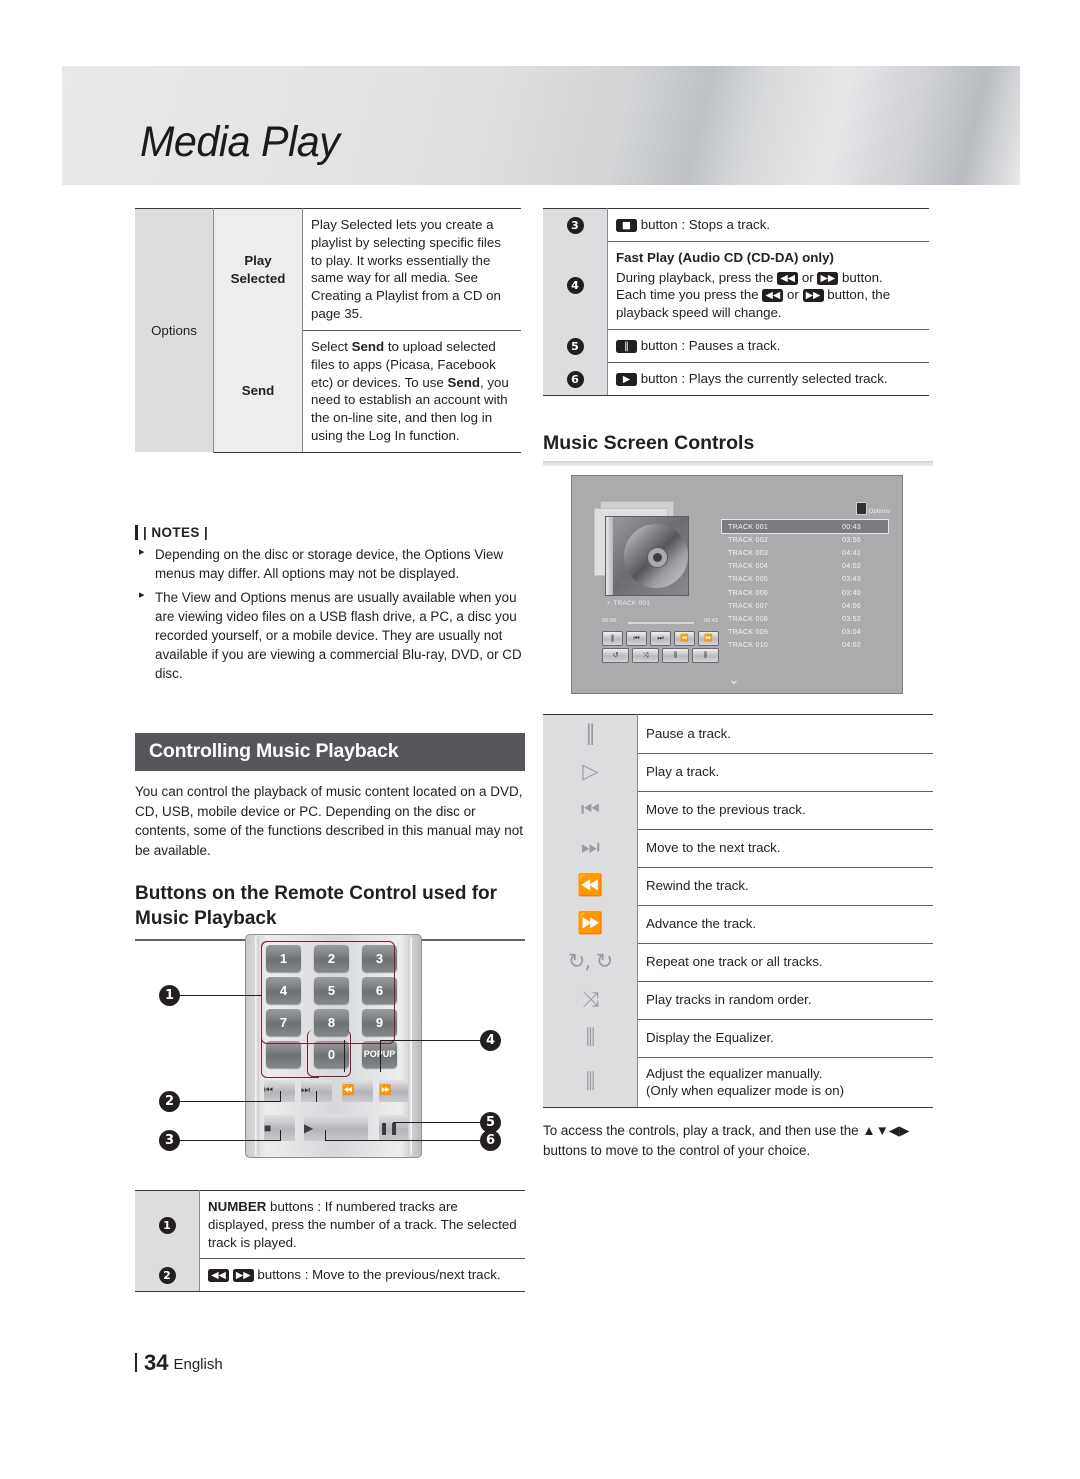  What do you see at coordinates (725, 257) in the screenshot?
I see `fast-play-heading: Fast Play (Audio CD (CD-DA) only)` at bounding box center [725, 257].